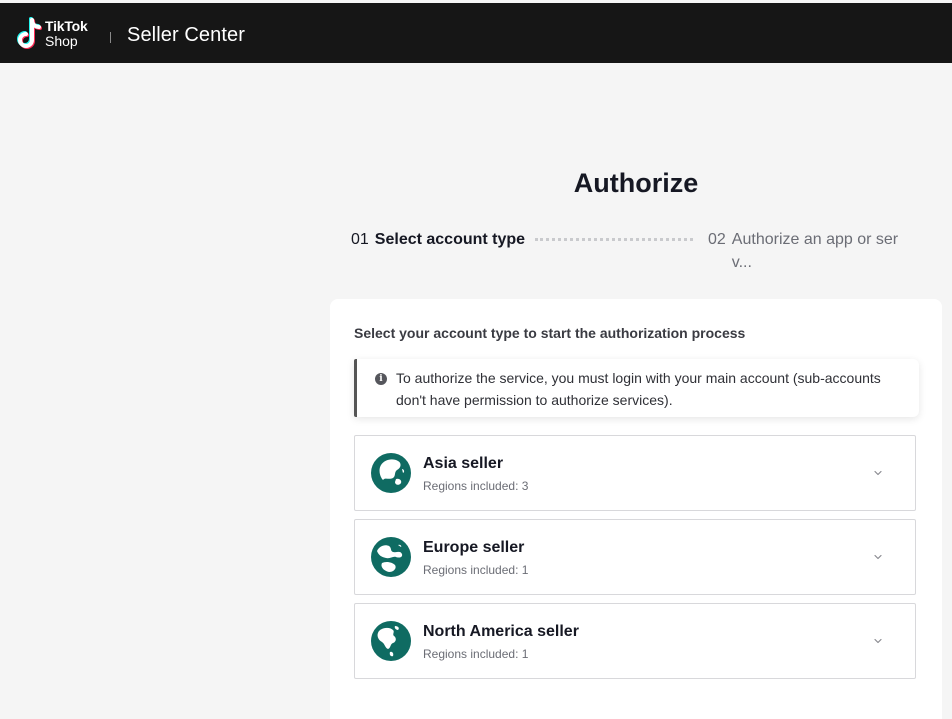 The height and width of the screenshot is (719, 952). What do you see at coordinates (635, 557) in the screenshot?
I see `region-option-europe-seller: Europe seller Regions included: 1` at bounding box center [635, 557].